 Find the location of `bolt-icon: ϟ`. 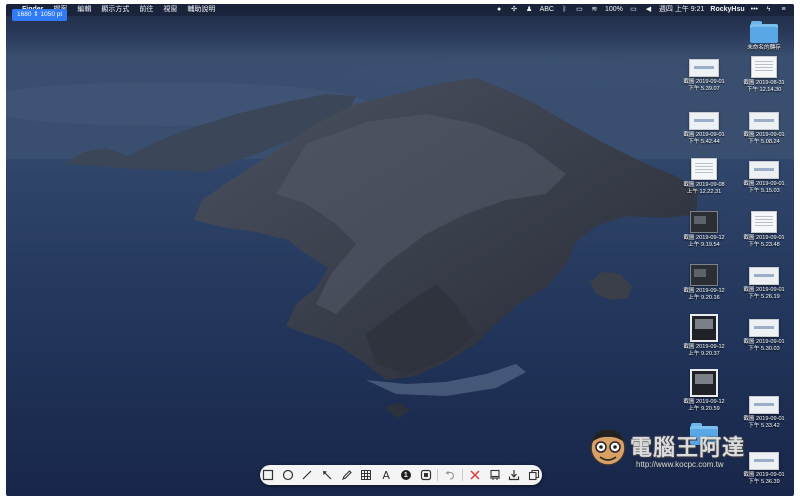

bolt-icon: ϟ is located at coordinates (768, 10).